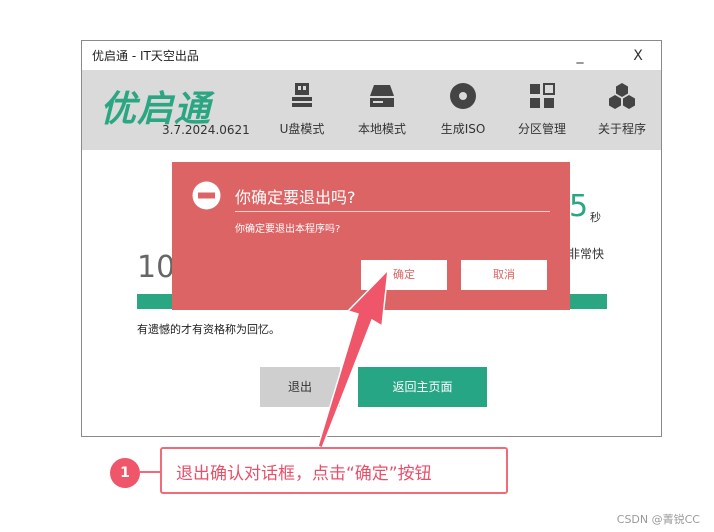  Describe the element at coordinates (156, 267) in the screenshot. I see `progress-left-number: 10` at that location.